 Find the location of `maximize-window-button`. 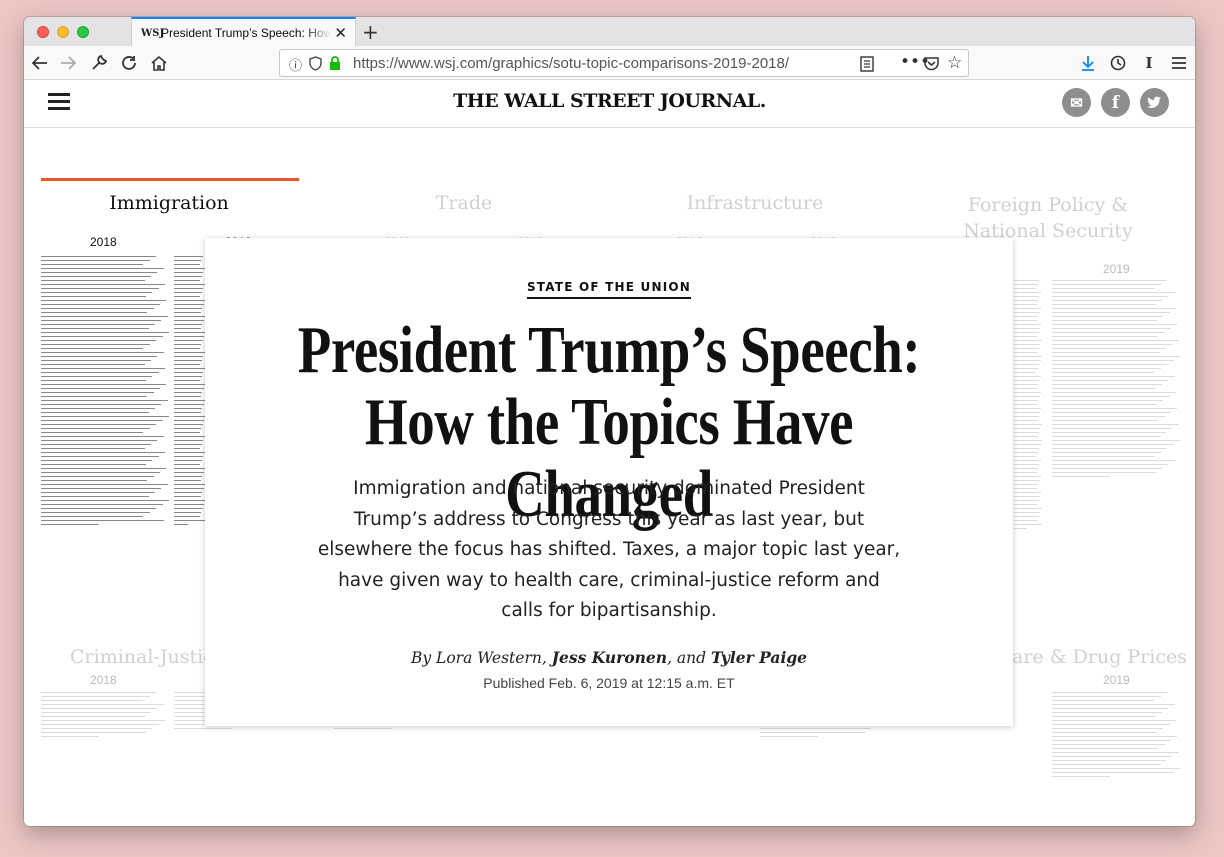

maximize-window-button is located at coordinates (83, 32).